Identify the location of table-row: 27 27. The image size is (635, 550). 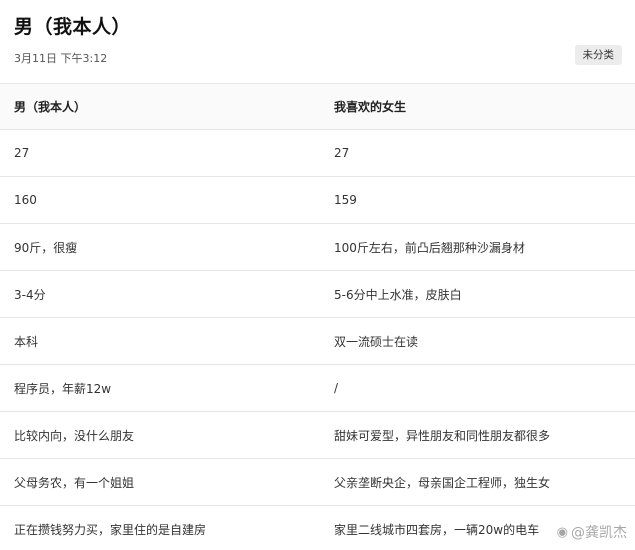
(317, 153).